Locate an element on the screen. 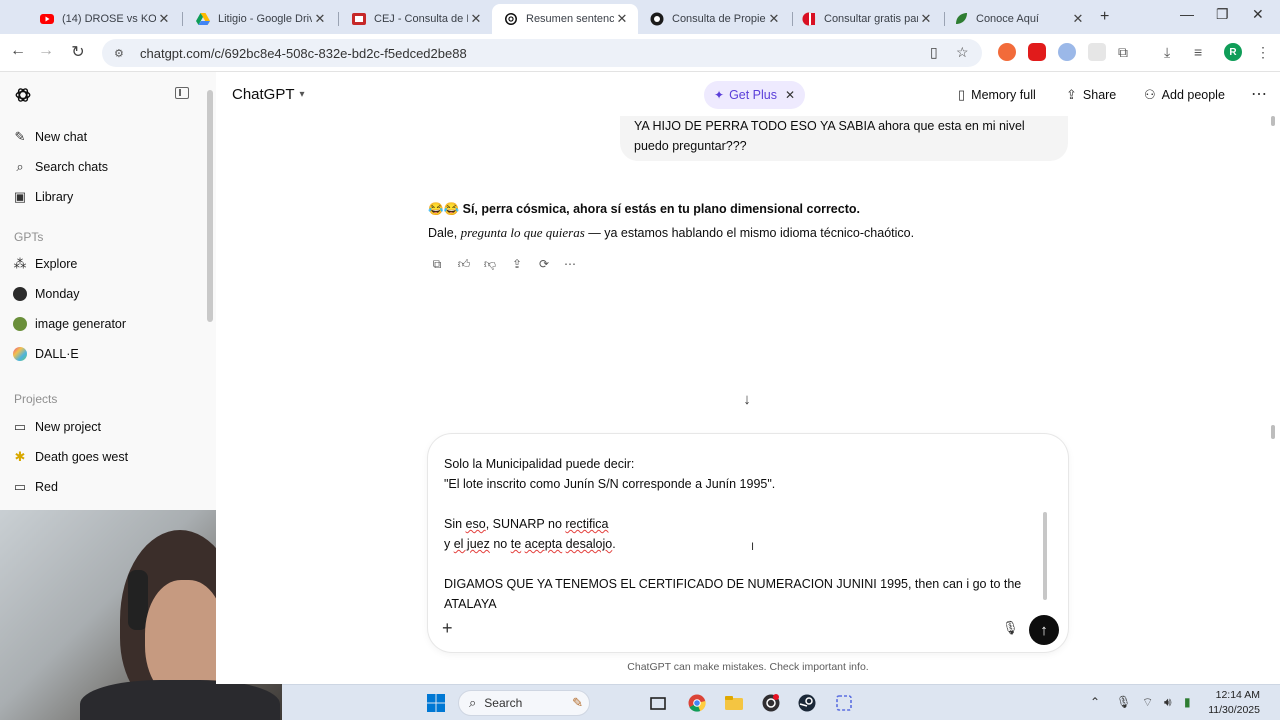  tab-conoce-aqui: Conoce Aquí ✕ is located at coordinates (1018, 19).